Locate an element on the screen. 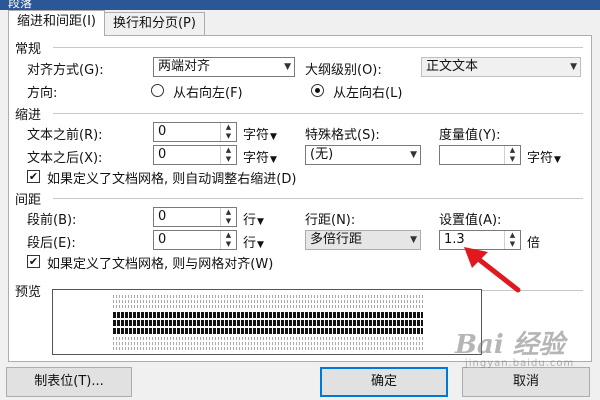  indent-before-unit: 字符▼ is located at coordinates (260, 133).